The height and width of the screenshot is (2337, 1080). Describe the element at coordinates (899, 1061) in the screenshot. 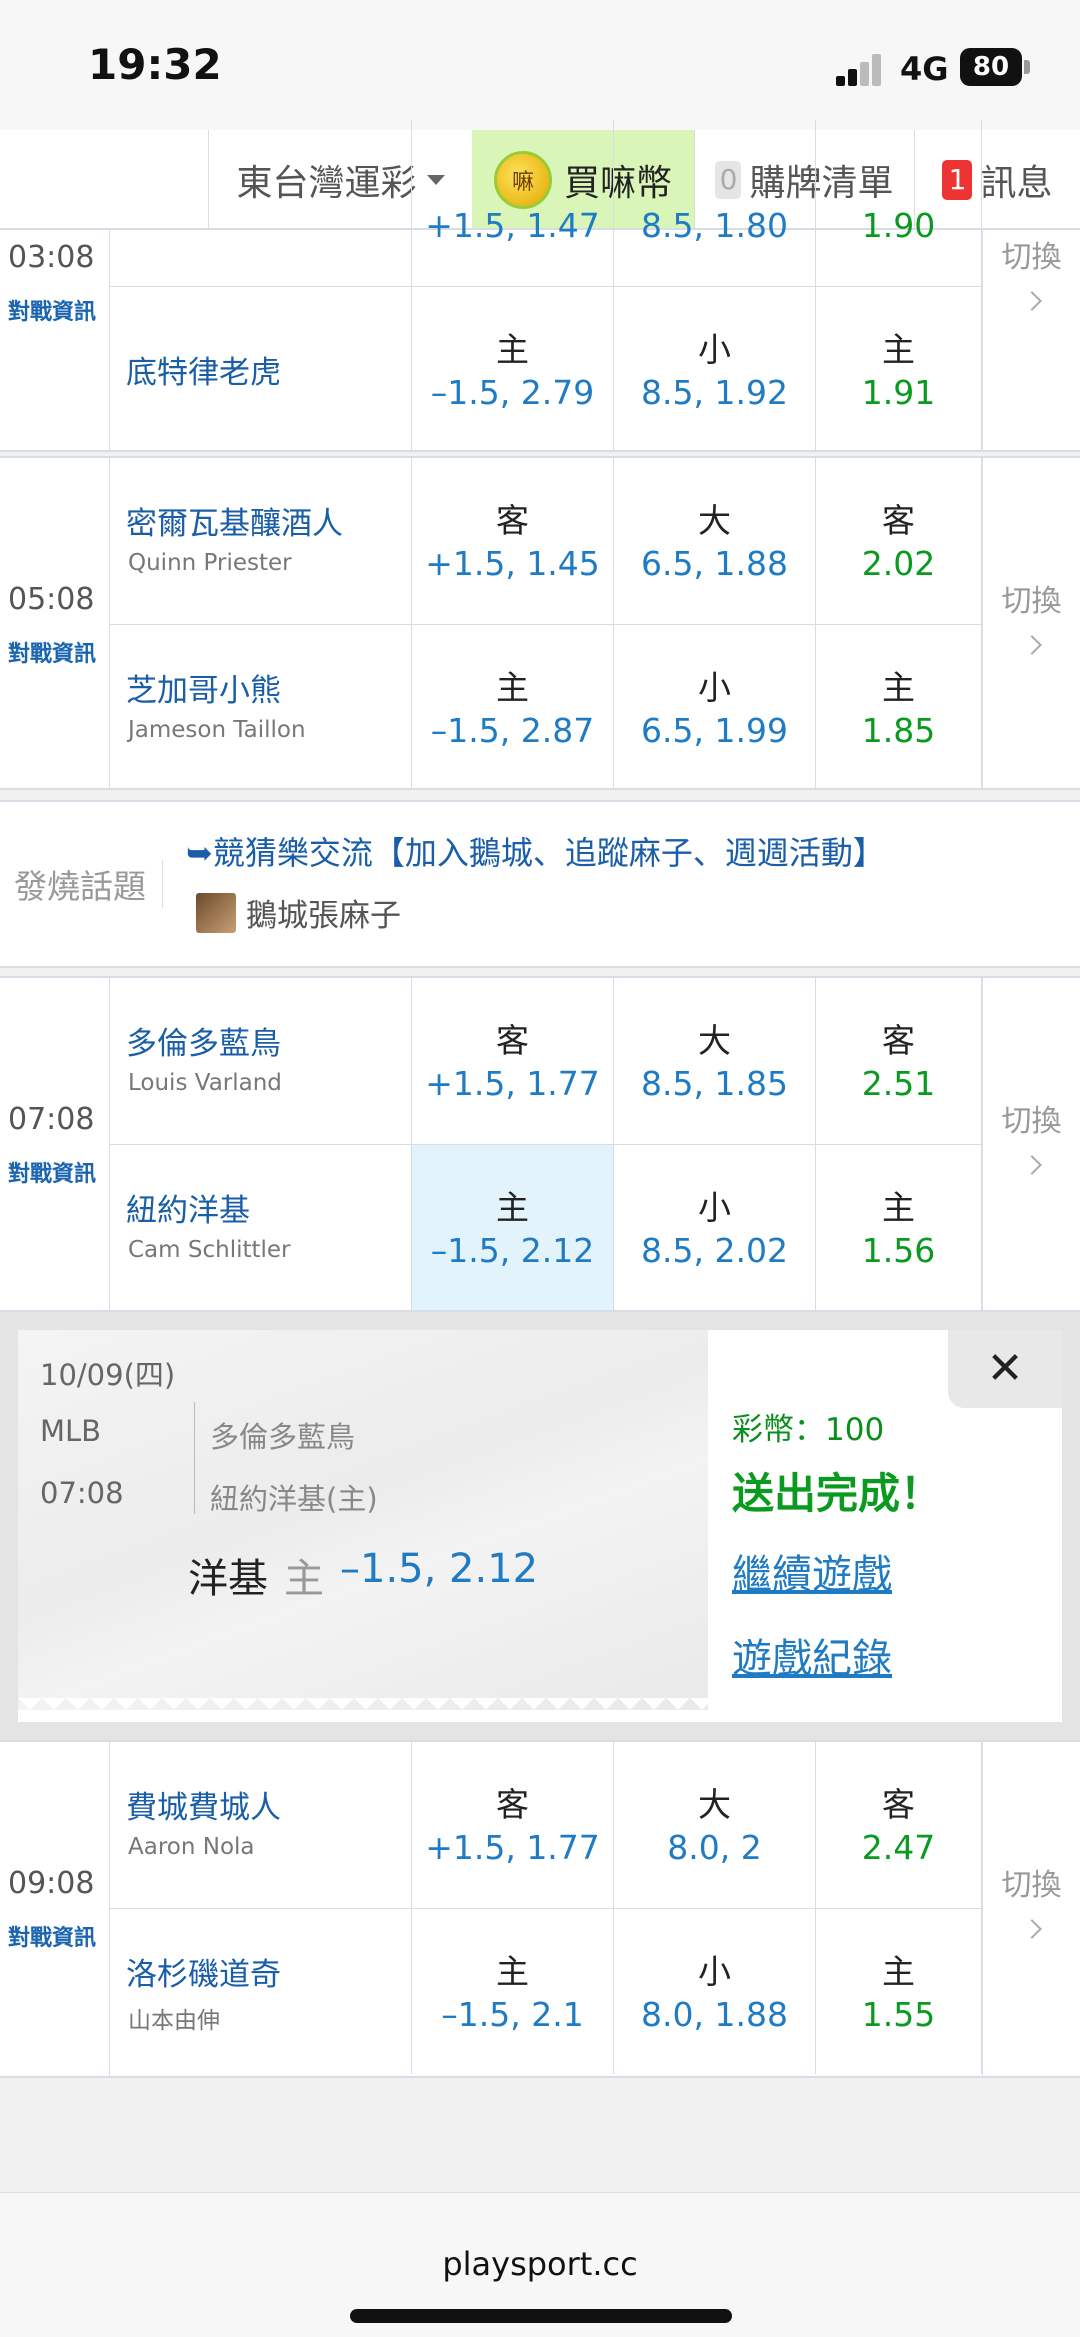

I see `away-moneyline-cell: 客 2.51` at that location.